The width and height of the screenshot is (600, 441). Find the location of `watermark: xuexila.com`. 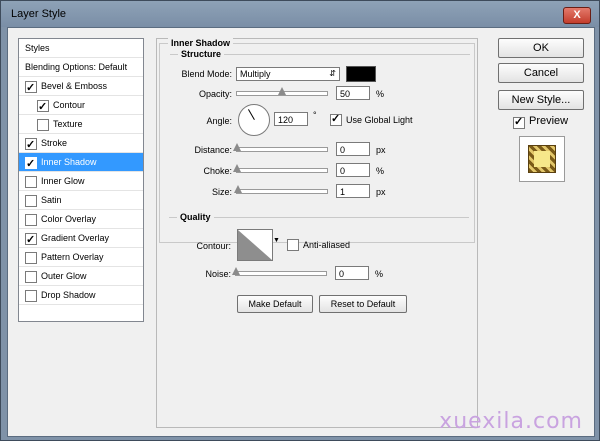

watermark: xuexila.com is located at coordinates (511, 421).